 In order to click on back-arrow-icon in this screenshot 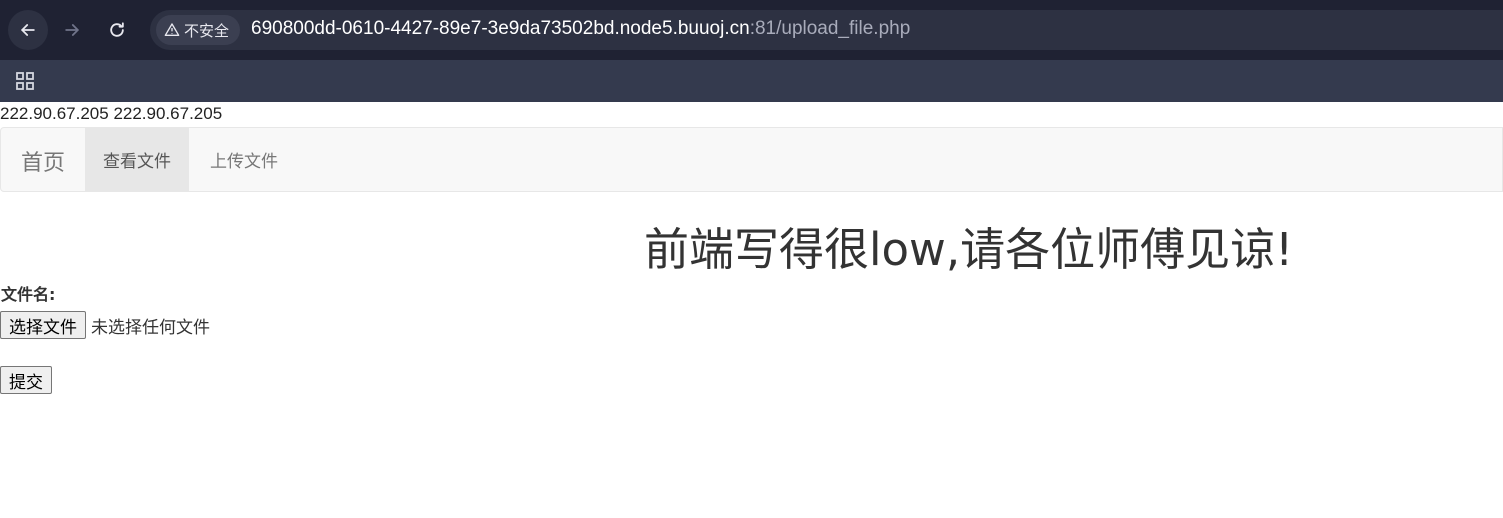, I will do `click(28, 30)`.